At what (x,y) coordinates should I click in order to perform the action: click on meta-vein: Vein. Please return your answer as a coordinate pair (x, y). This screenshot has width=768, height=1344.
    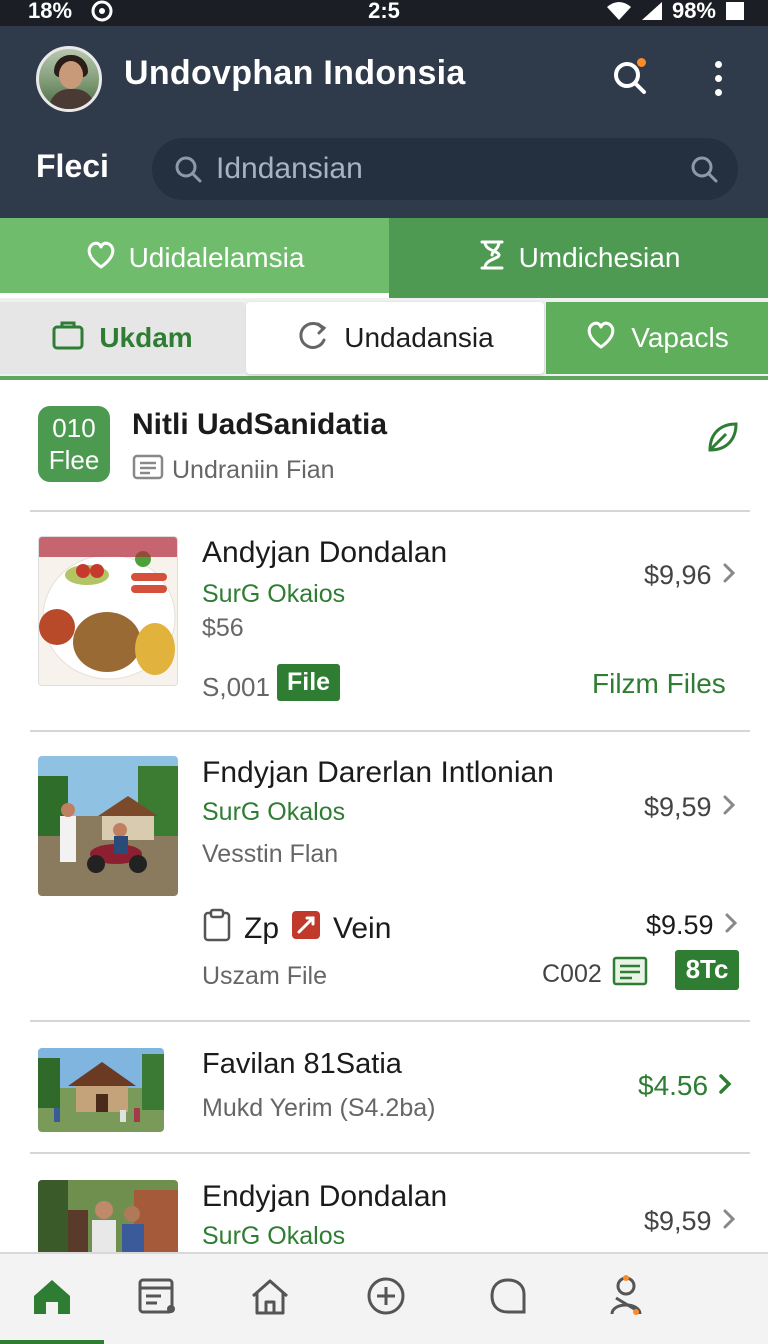
    Looking at the image, I should click on (362, 928).